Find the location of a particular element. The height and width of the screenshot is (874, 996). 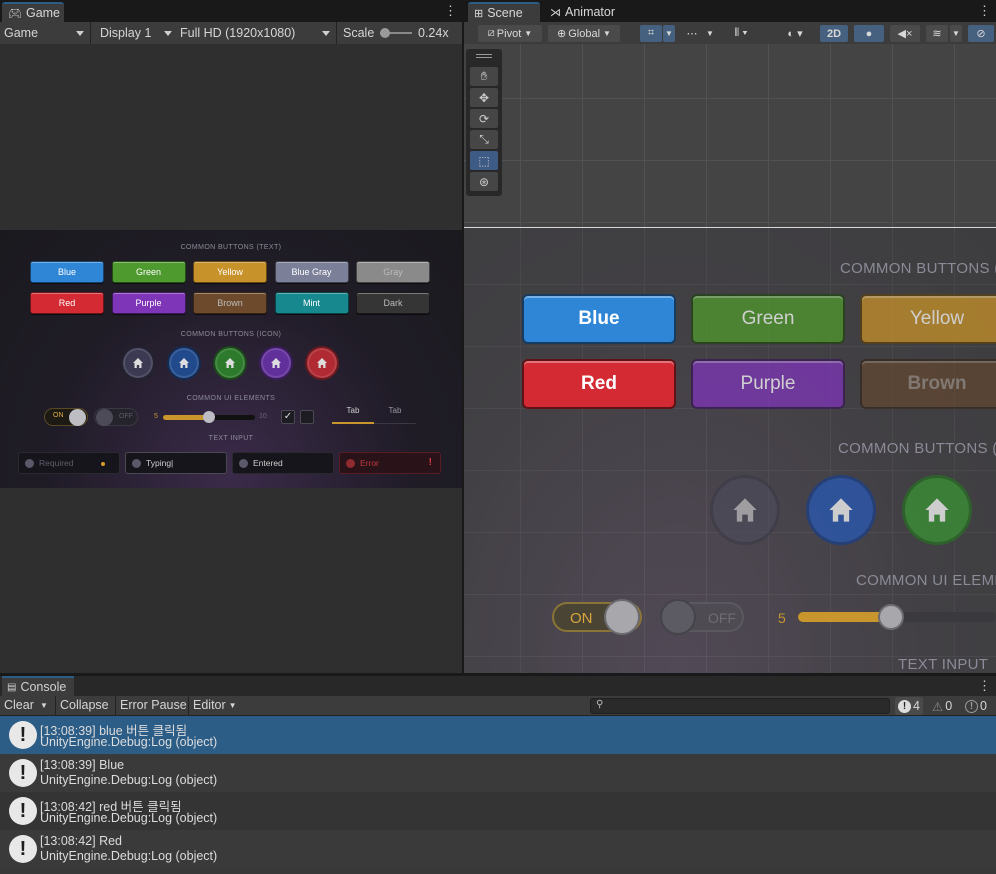

game-mode-dropdown: Game is located at coordinates (44, 33).